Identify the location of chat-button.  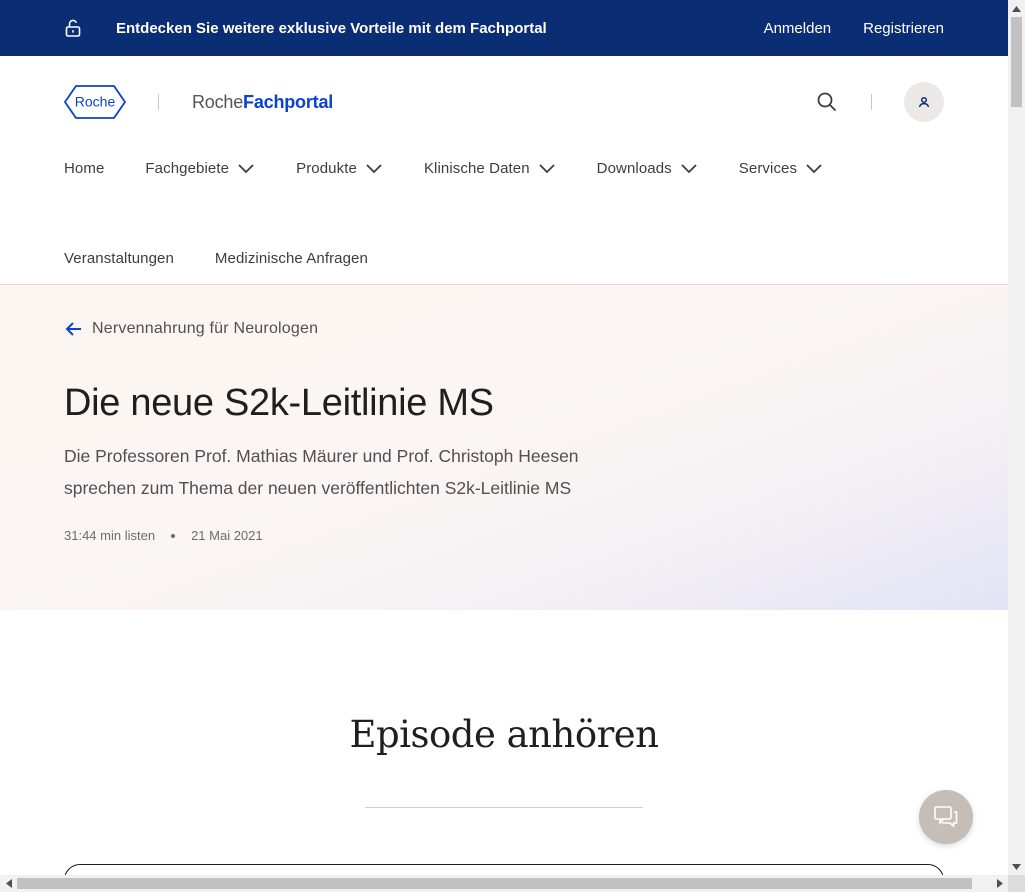
(946, 817).